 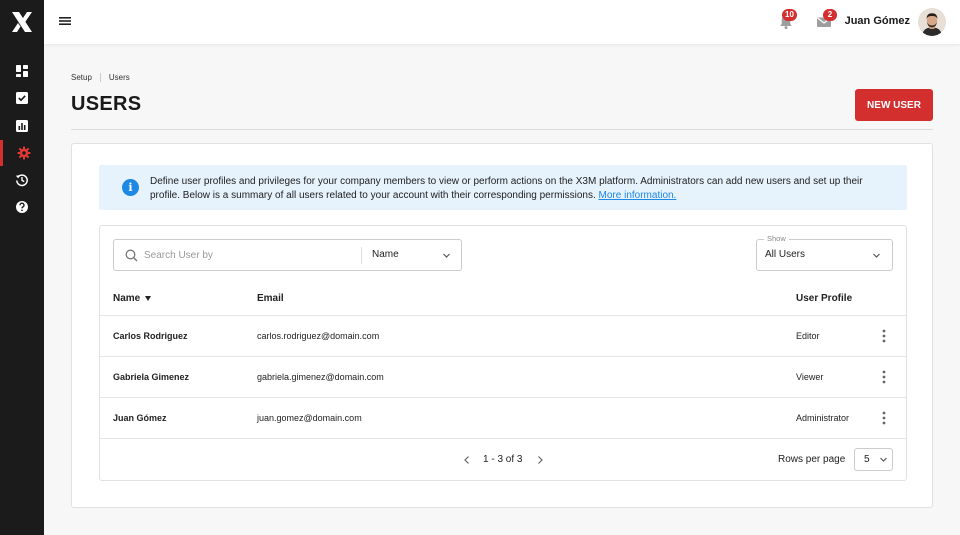 I want to click on new-user-button: NEW USER, so click(x=894, y=105).